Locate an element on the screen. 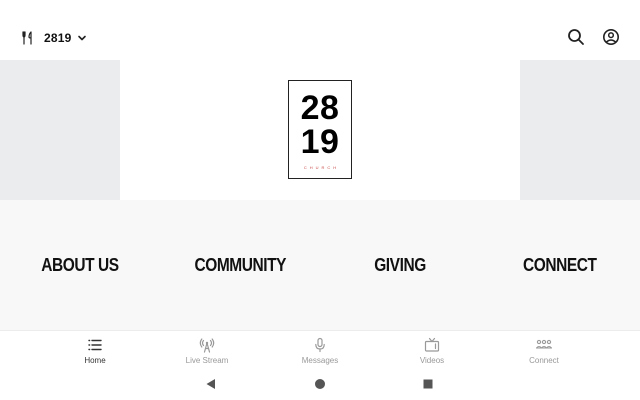 Image resolution: width=640 pixels, height=400 pixels. church-name: 2819 is located at coordinates (58, 38).